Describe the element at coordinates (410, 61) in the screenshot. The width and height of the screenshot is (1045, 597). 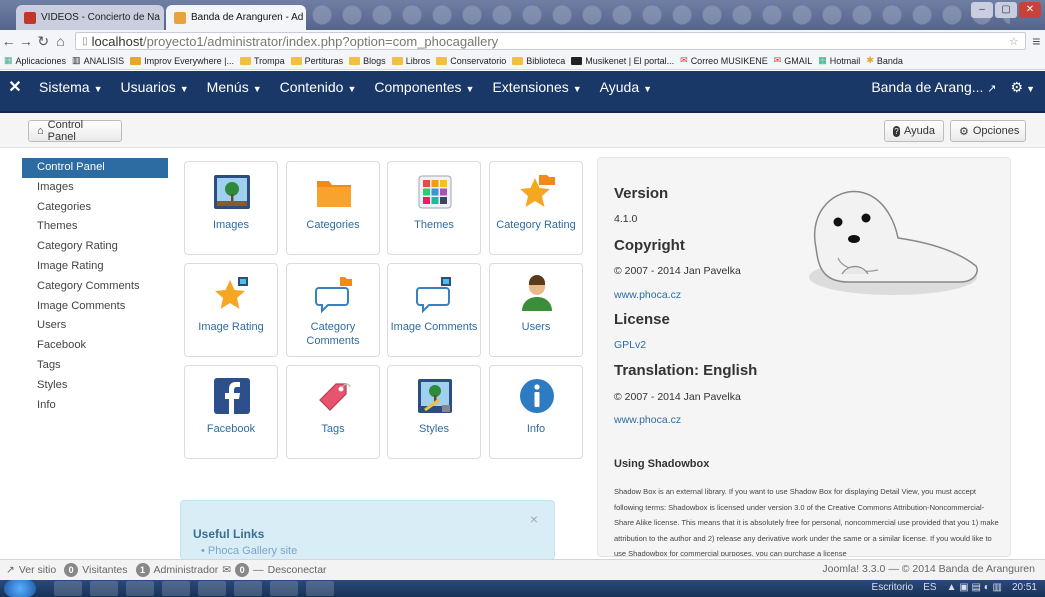
I see `bookmark-item: Libros` at that location.